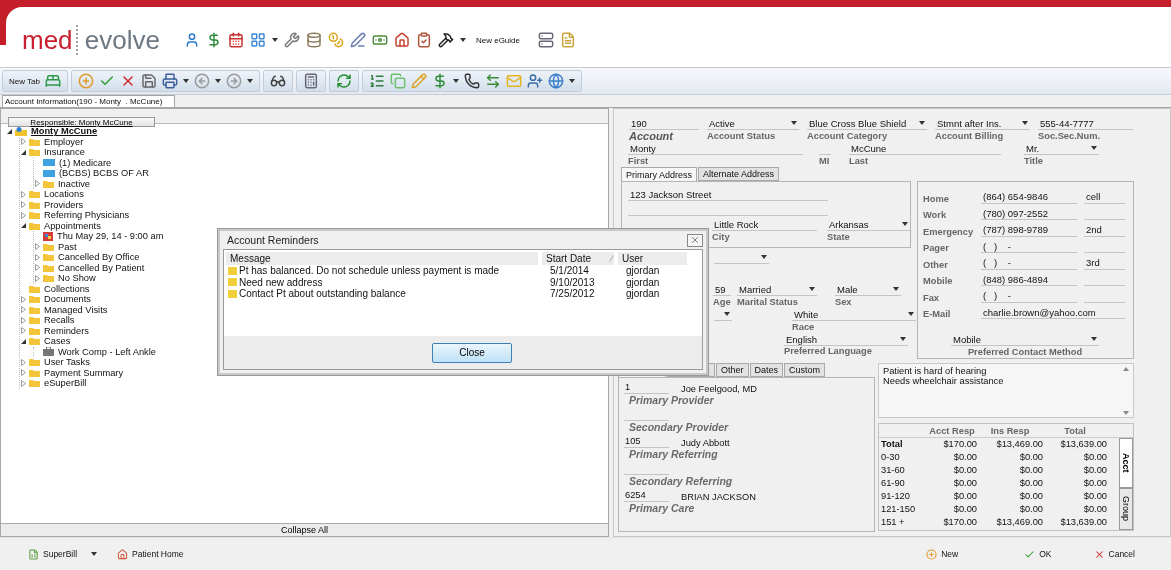 This screenshot has height=570, width=1171. What do you see at coordinates (777, 289) in the screenshot?
I see `dropdown: Married` at bounding box center [777, 289].